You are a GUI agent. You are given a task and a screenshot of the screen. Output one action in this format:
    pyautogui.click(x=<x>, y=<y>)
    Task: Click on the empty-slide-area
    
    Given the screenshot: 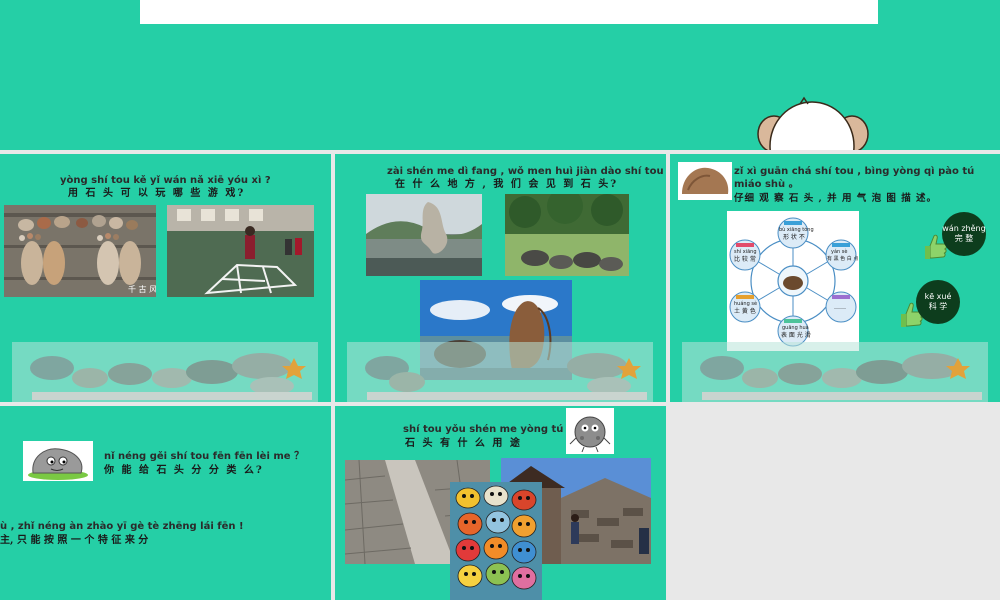 What is the action you would take?
    pyautogui.click(x=835, y=503)
    